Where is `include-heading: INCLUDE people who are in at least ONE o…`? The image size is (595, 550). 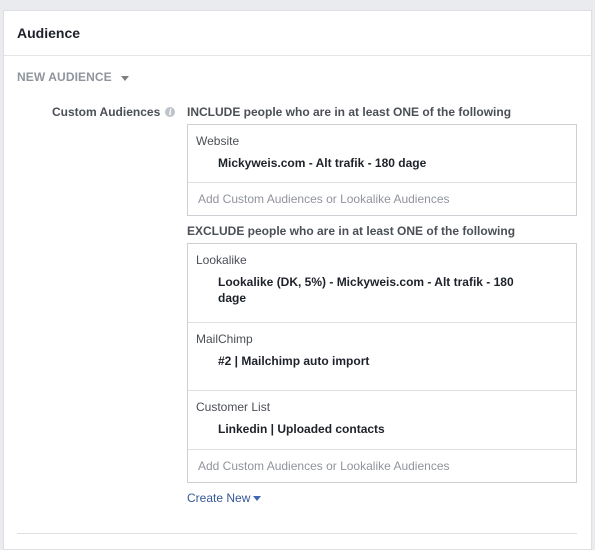
include-heading: INCLUDE people who are in at least ONE o… is located at coordinates (349, 112).